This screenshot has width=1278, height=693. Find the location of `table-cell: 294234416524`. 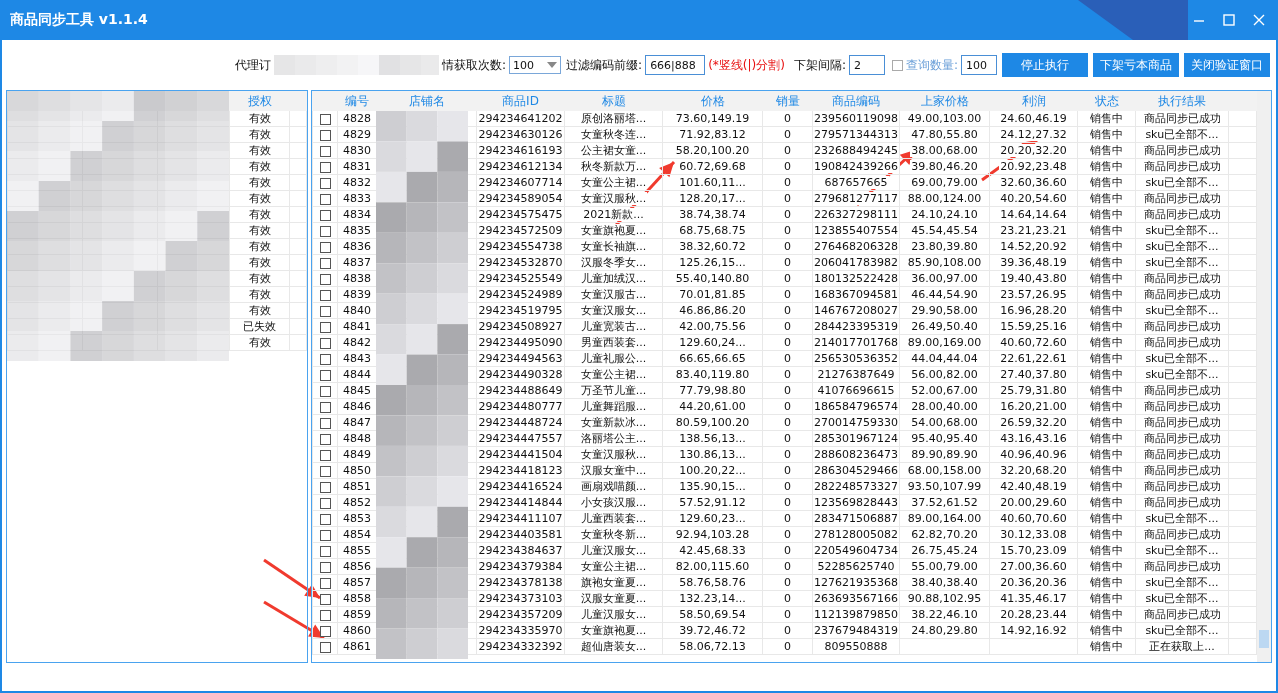

table-cell: 294234416524 is located at coordinates (520, 486).